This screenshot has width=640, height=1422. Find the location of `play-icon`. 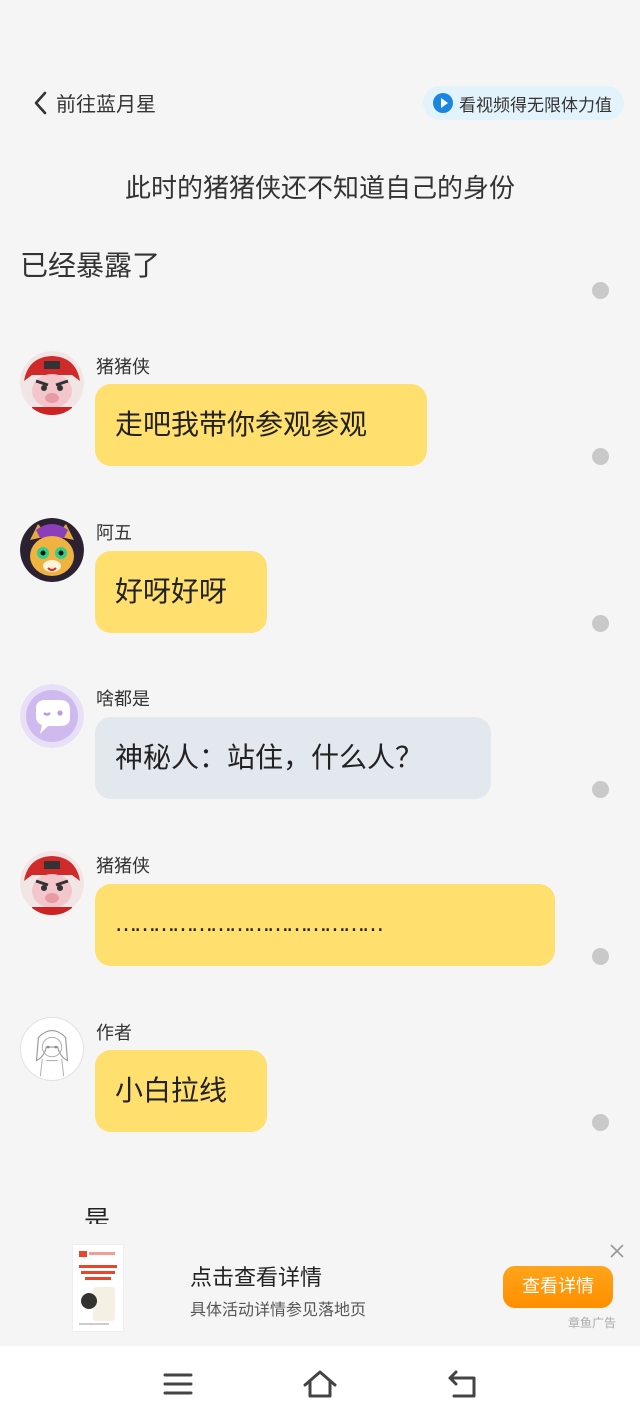

play-icon is located at coordinates (443, 103).